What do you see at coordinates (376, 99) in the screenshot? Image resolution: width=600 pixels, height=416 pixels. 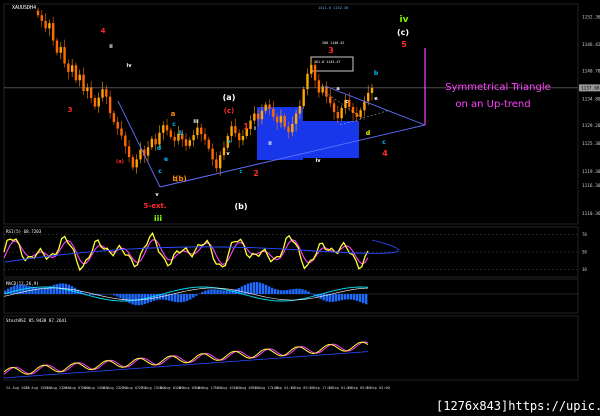 I see `wave-label: e` at bounding box center [376, 99].